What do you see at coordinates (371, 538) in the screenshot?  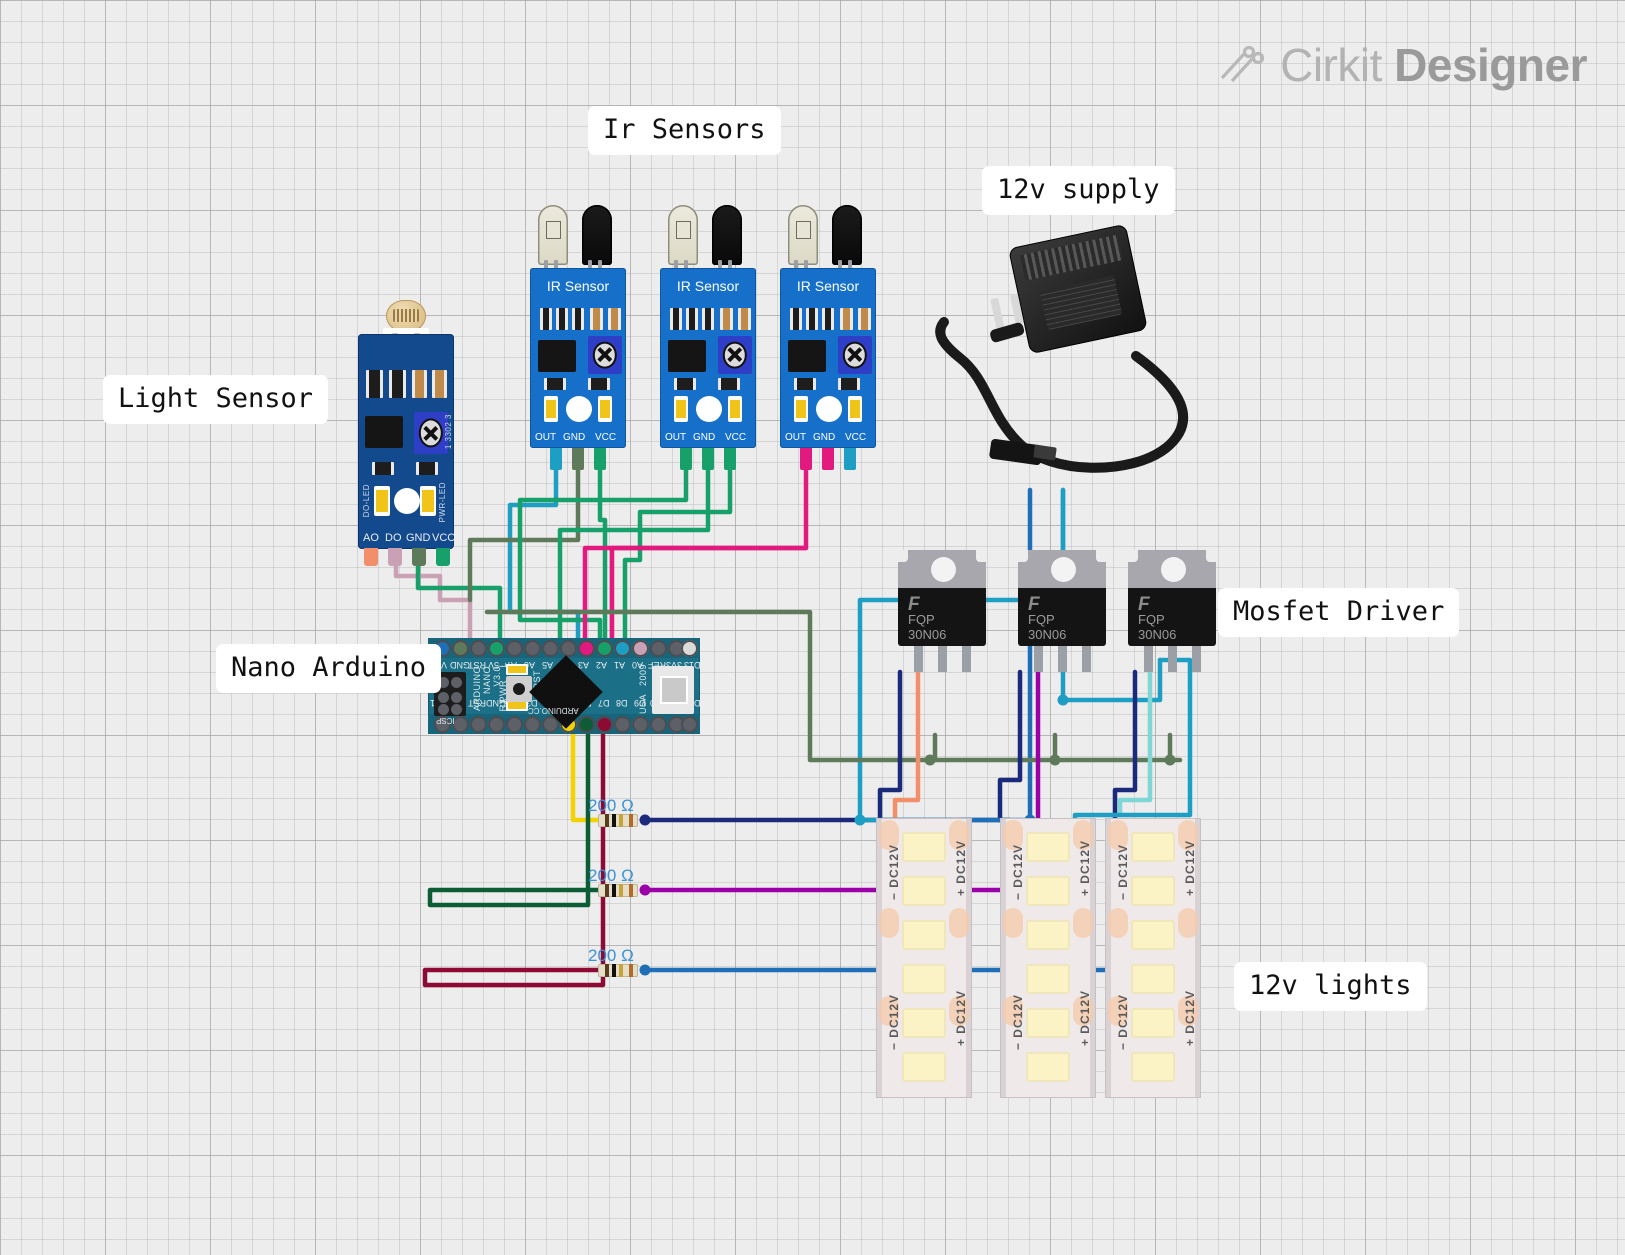 I see `ldr-pin-label-ao: AO` at bounding box center [371, 538].